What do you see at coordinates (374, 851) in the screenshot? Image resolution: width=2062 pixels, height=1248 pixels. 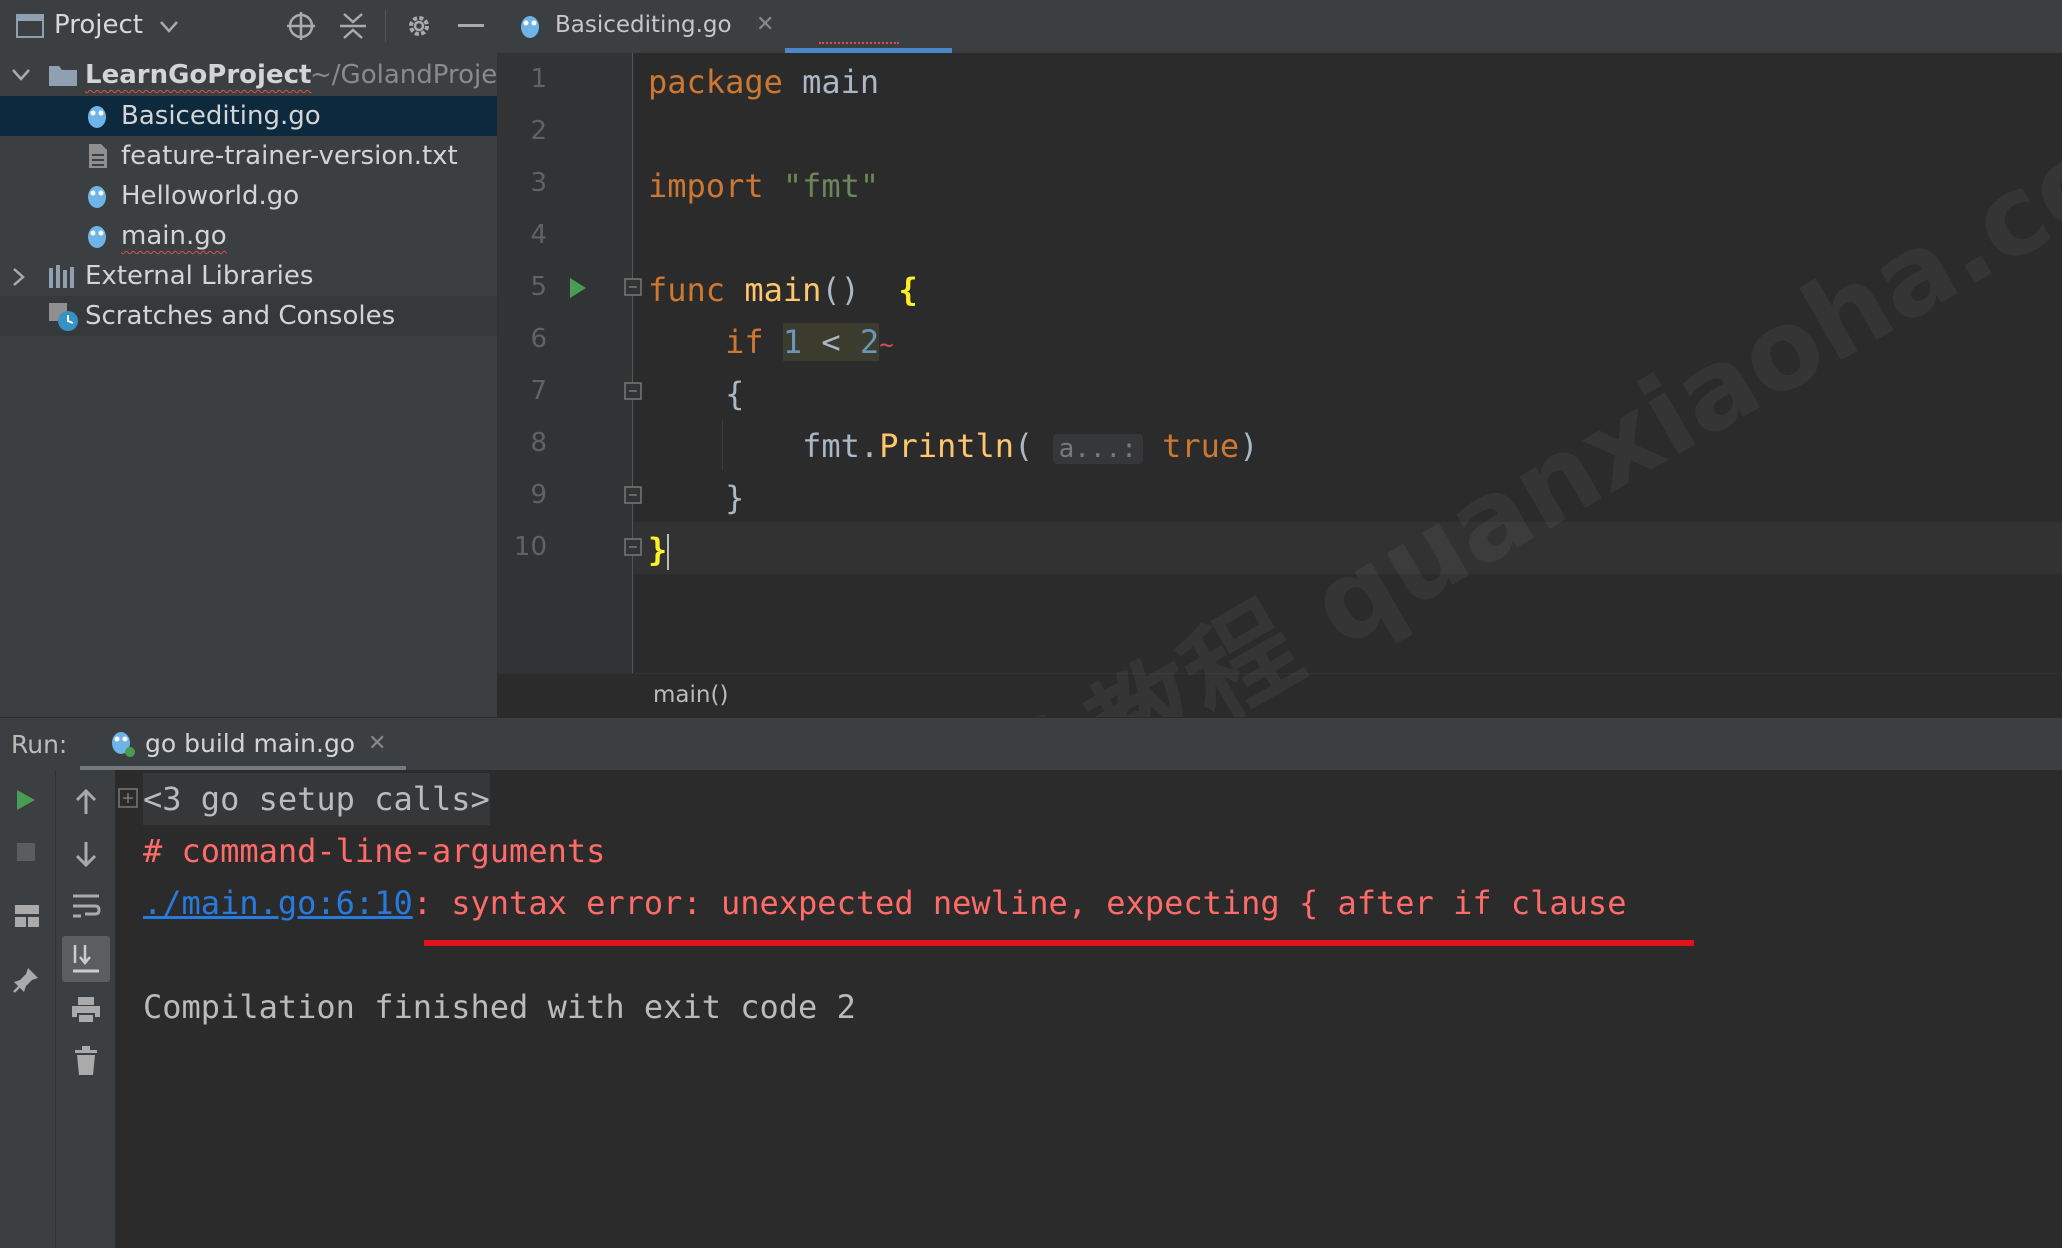 I see `console-header: # command-line-arguments` at bounding box center [374, 851].